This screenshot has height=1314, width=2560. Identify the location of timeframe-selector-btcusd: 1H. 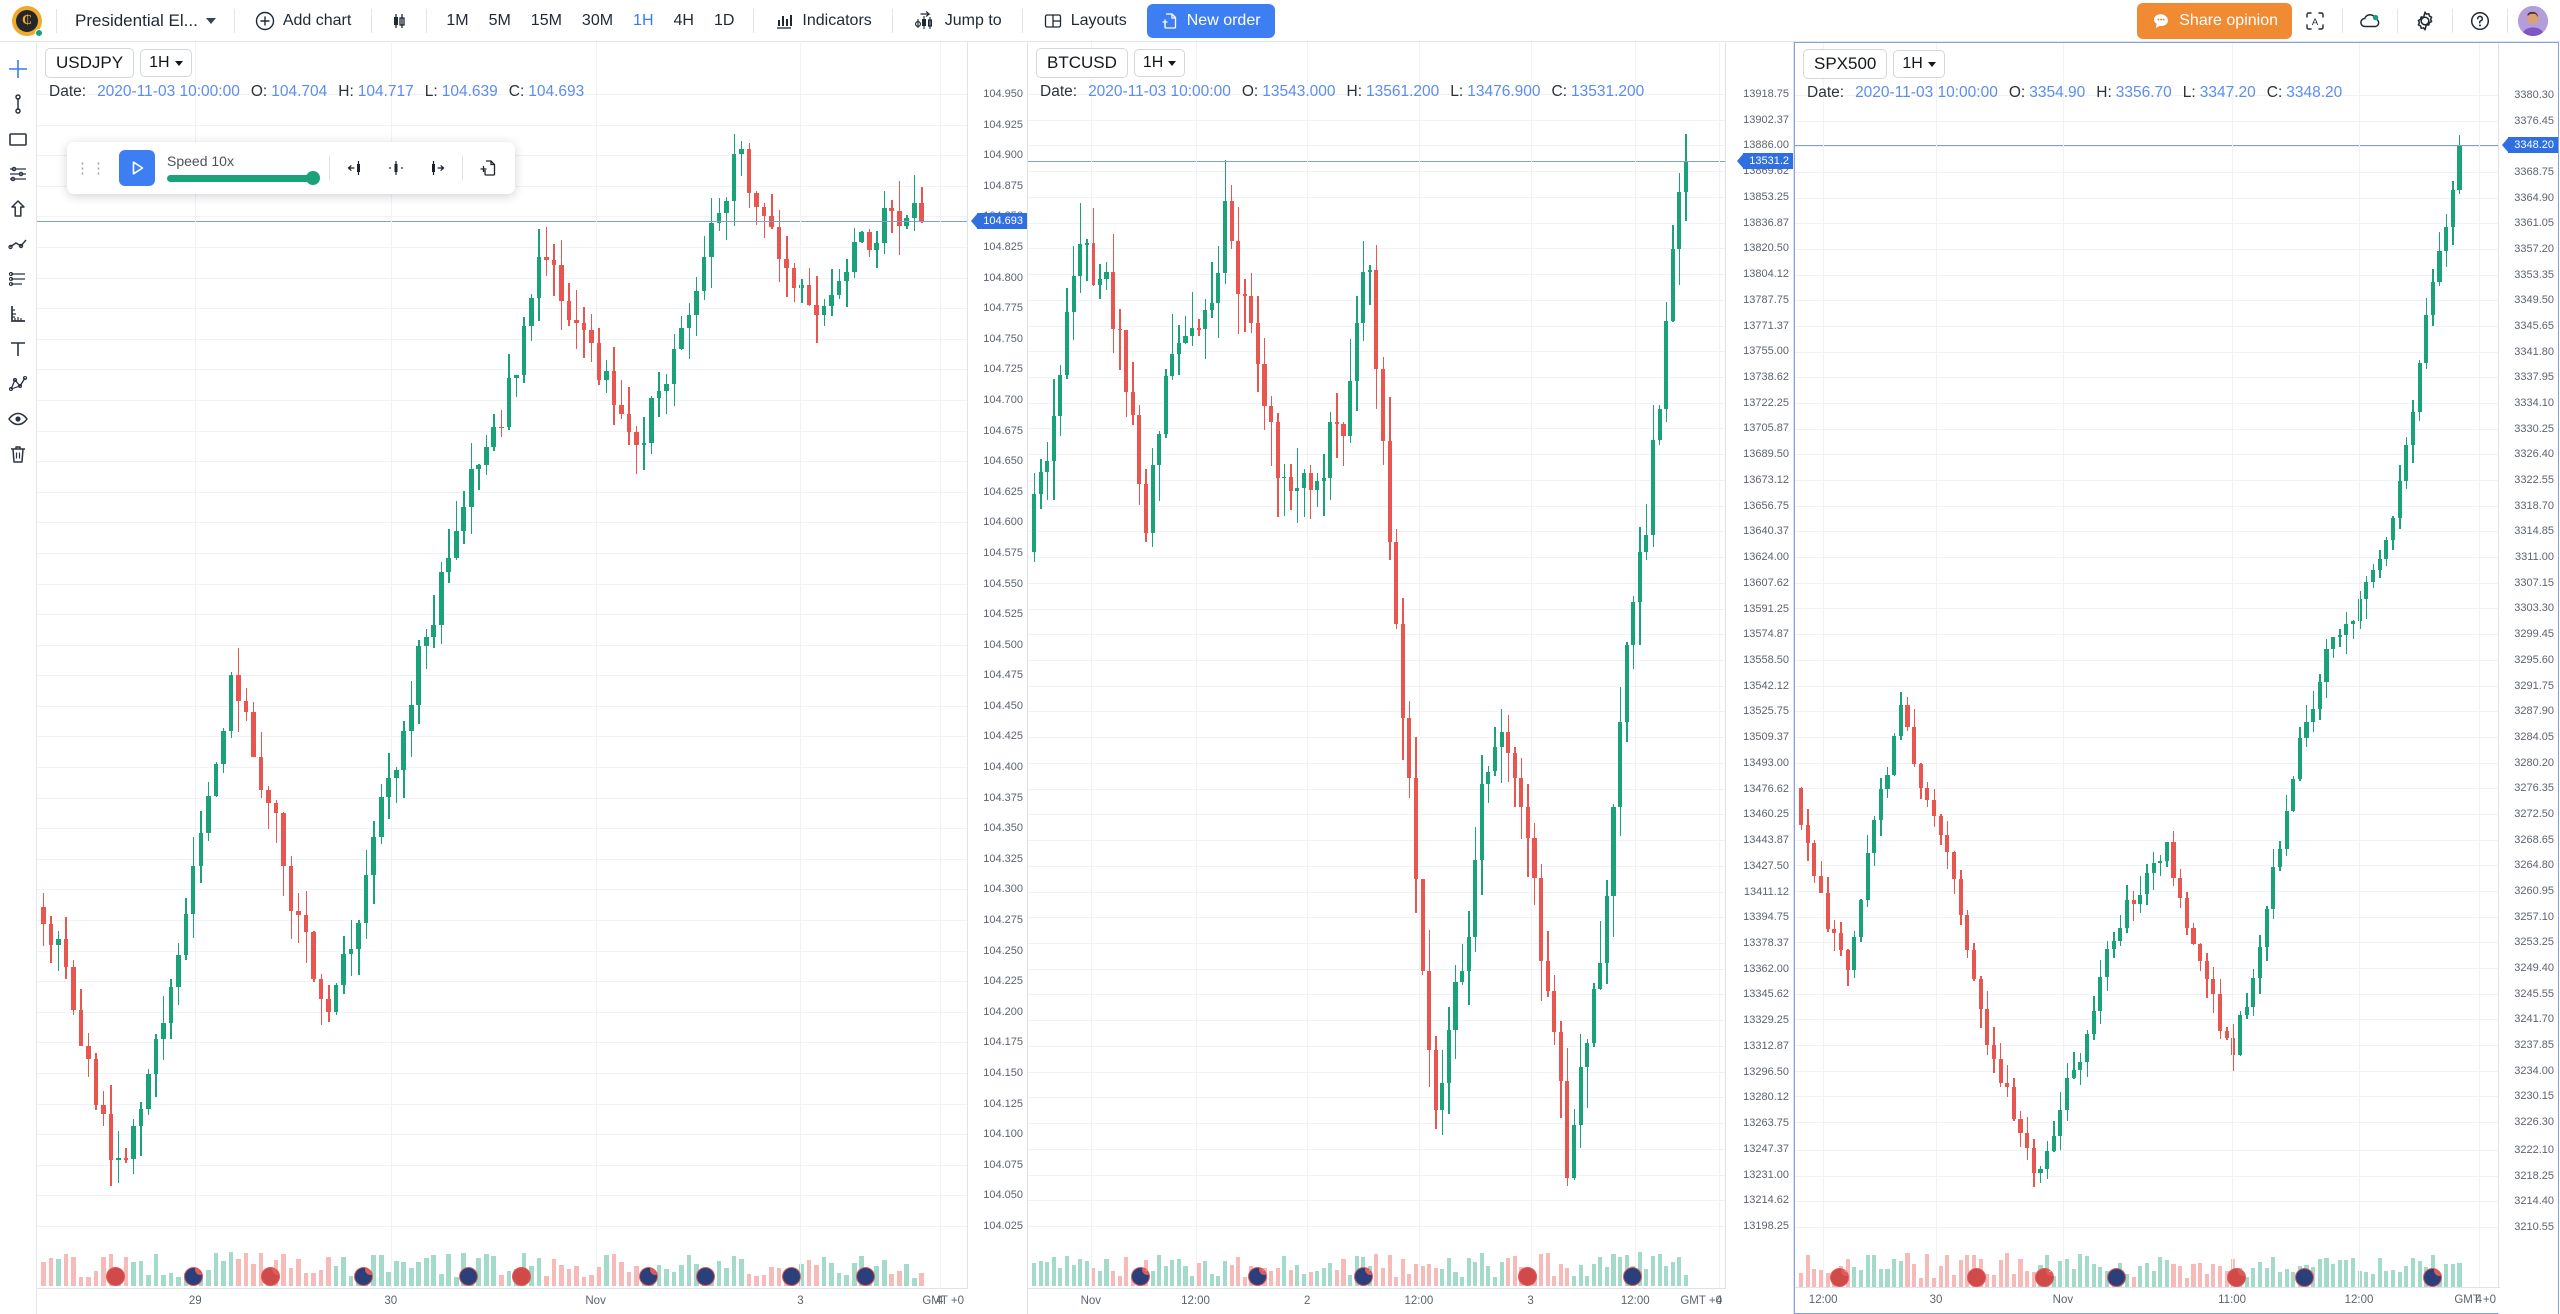
(1159, 63).